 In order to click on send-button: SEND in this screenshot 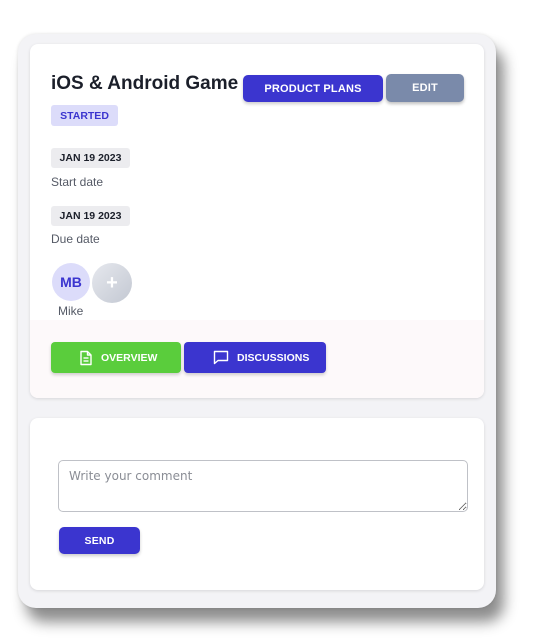, I will do `click(99, 540)`.